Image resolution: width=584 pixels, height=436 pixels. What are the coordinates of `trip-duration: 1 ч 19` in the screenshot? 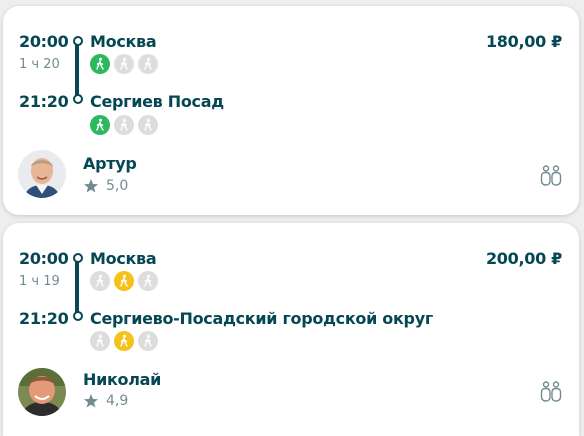 It's located at (39, 281).